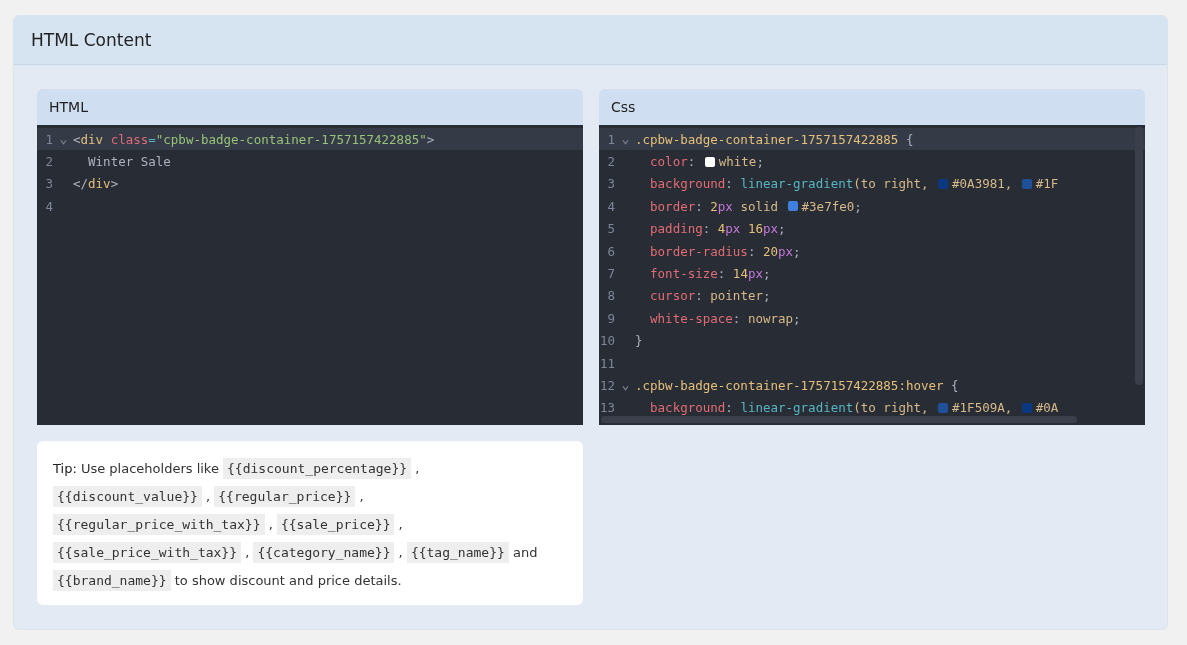 This screenshot has width=1187, height=645. I want to click on tip-text: Tip: Use placeholders like {{discount_percentage}} , {{discount_value}} , {{regular_price}} , {{regular_price_with_tax}} , {{sale_price}} , {{sale_price_with_tax}} , {{category_name}} , {{tag_name}} and {{brand_name}} to show discount and price details., so click(305, 525).